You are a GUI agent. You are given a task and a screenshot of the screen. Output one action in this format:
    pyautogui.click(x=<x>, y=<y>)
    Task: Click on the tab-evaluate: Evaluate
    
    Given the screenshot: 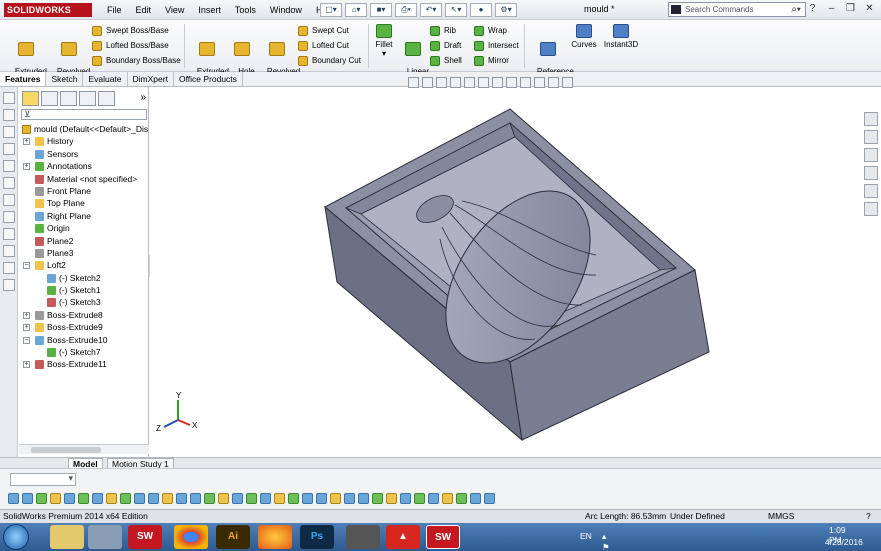 What is the action you would take?
    pyautogui.click(x=105, y=79)
    